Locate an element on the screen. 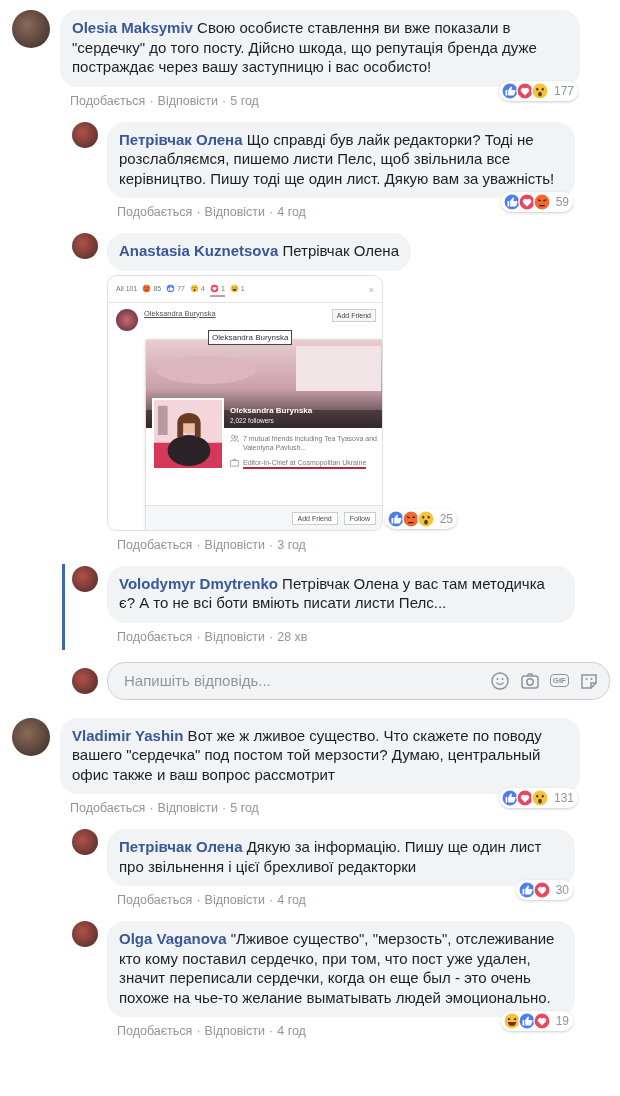 The image size is (620, 1096). close-button: × is located at coordinates (371, 290).